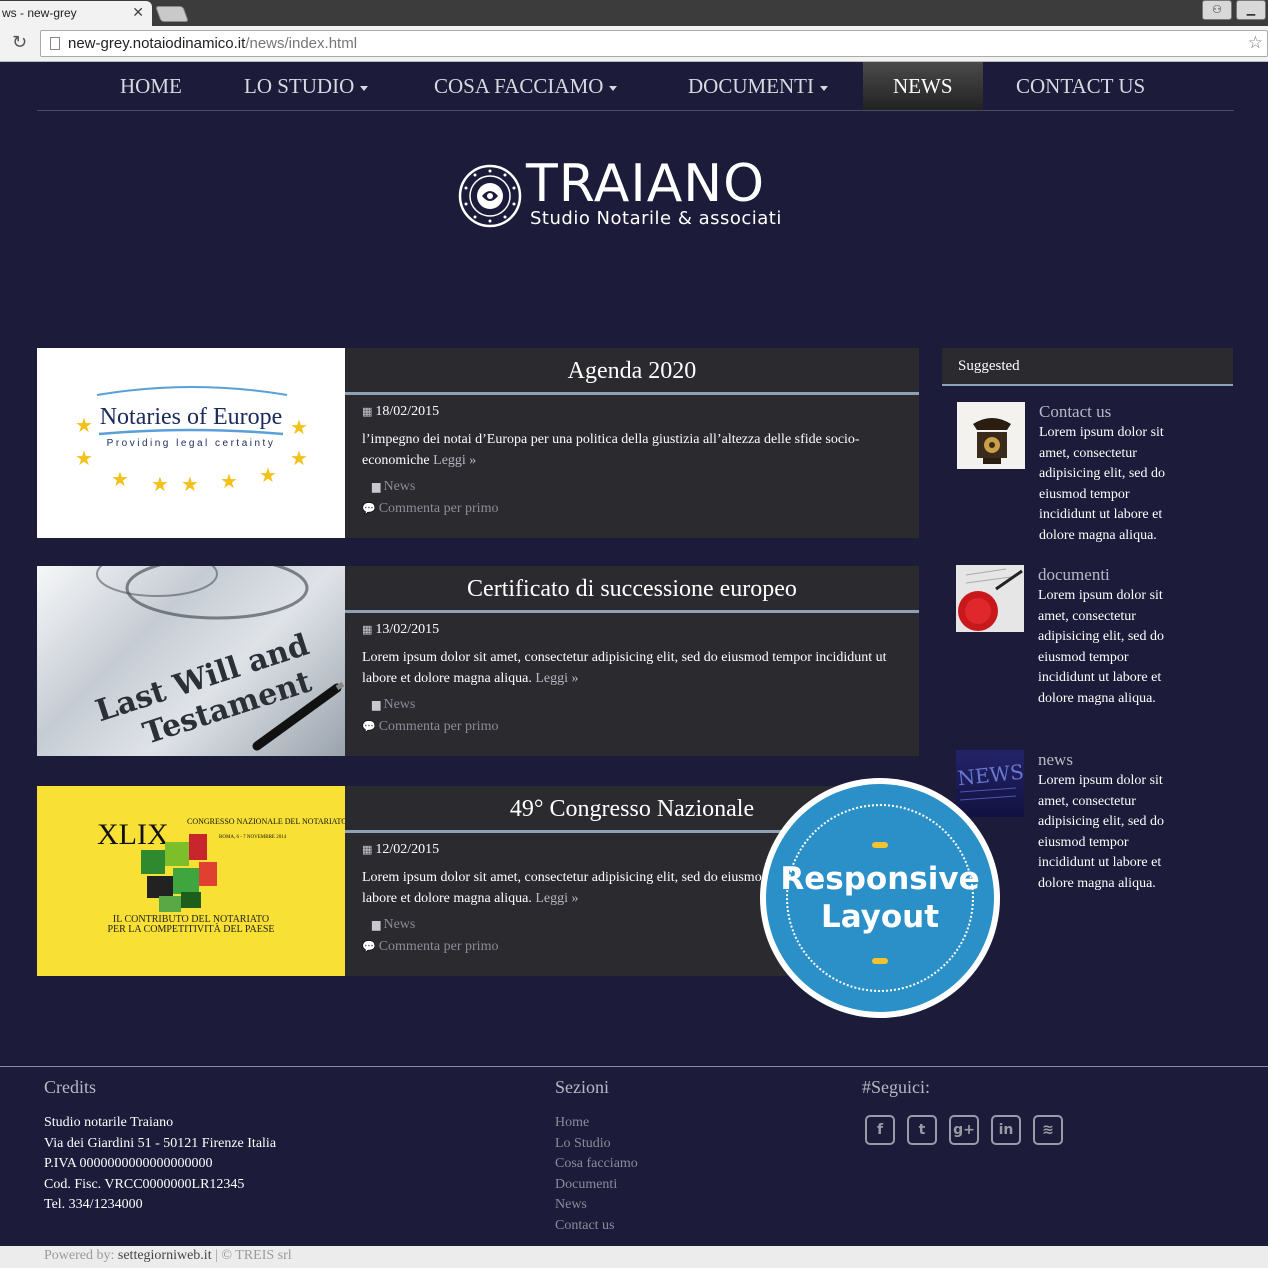 This screenshot has width=1268, height=1268. What do you see at coordinates (151, 86) in the screenshot?
I see `nav-item-home: HOME` at bounding box center [151, 86].